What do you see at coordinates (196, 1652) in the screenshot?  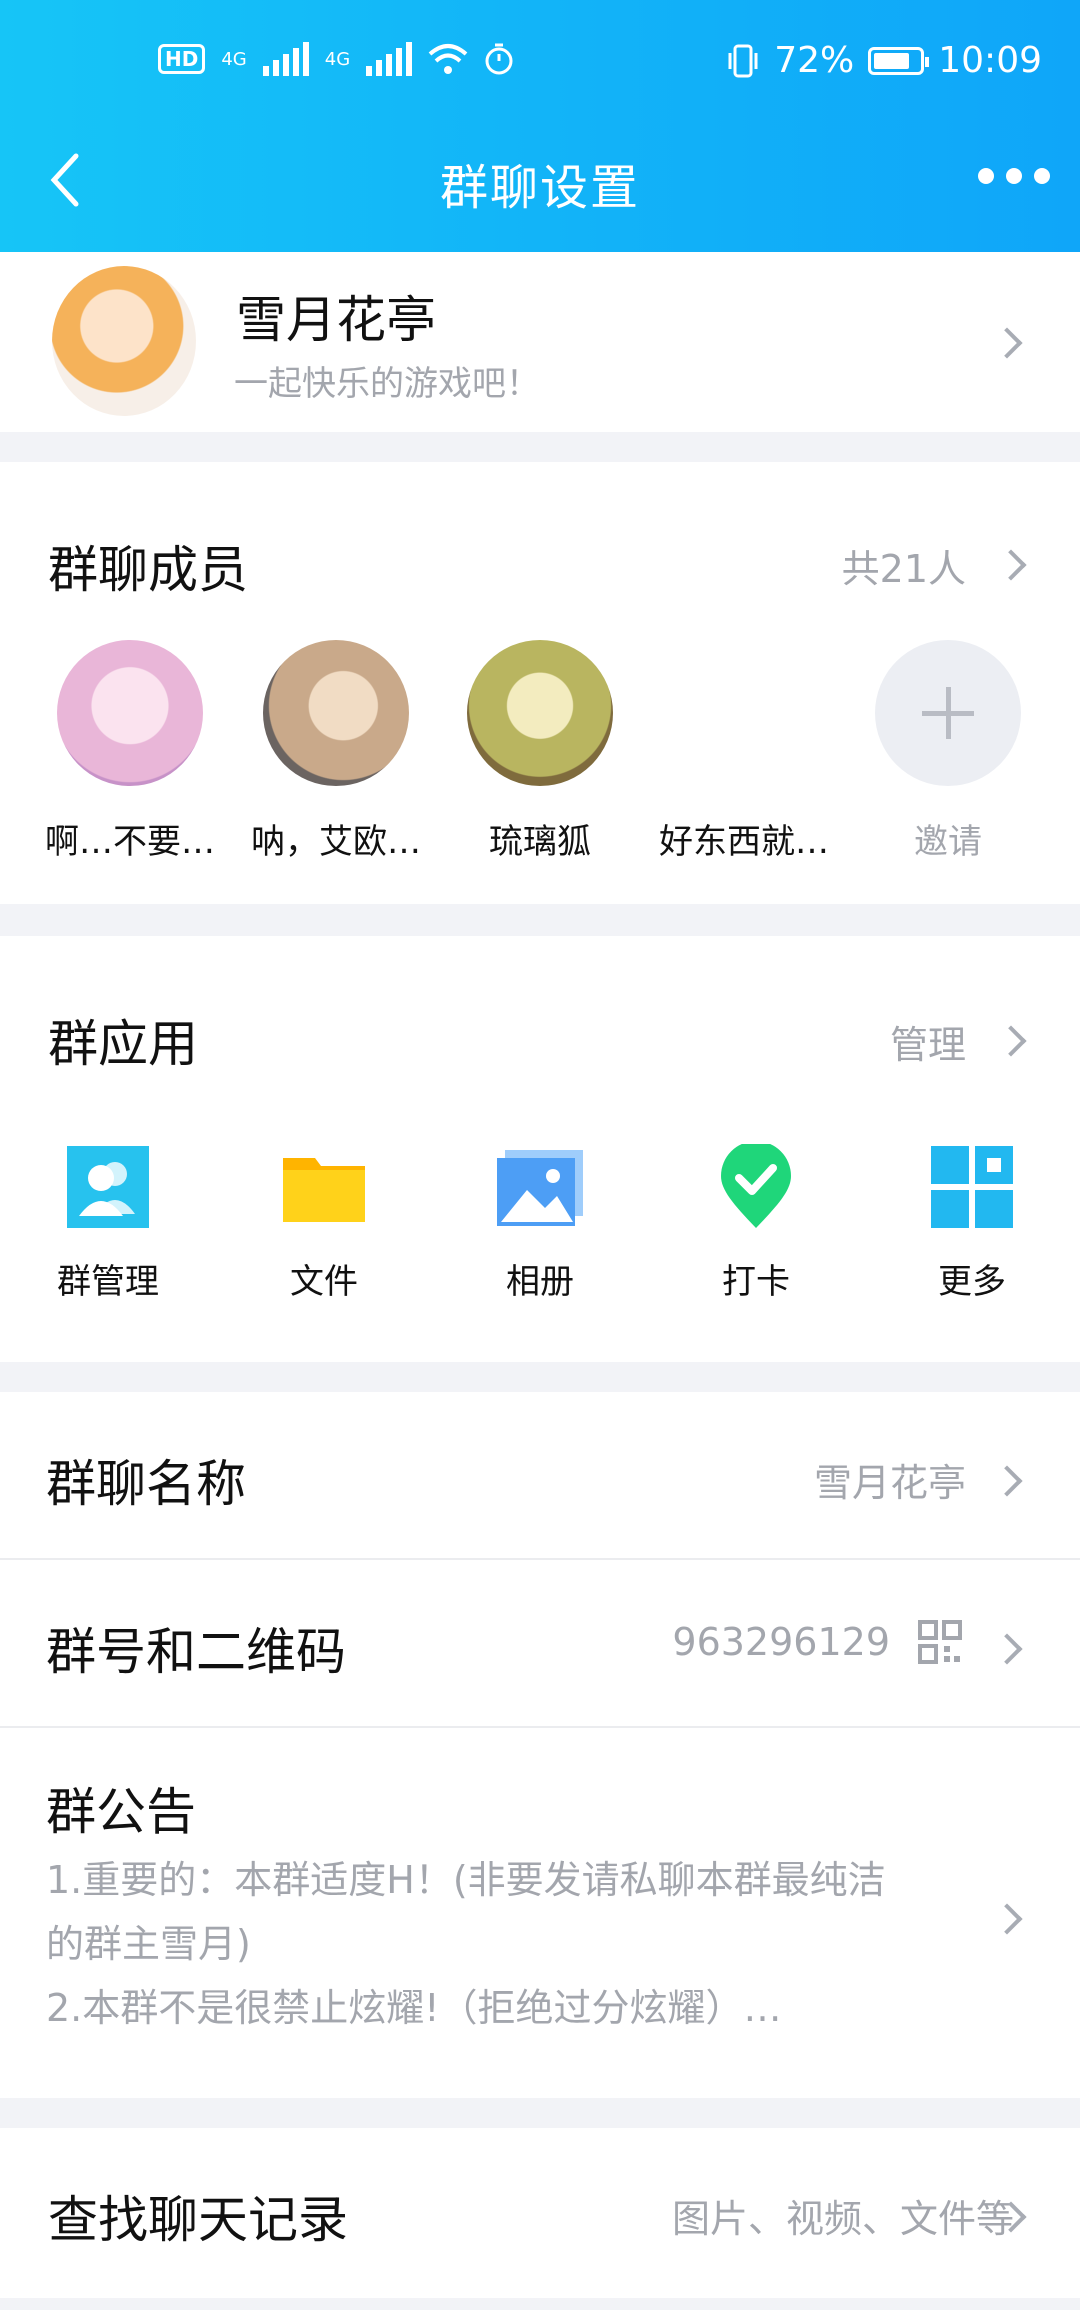 I see `row-label: 群号和二维码` at bounding box center [196, 1652].